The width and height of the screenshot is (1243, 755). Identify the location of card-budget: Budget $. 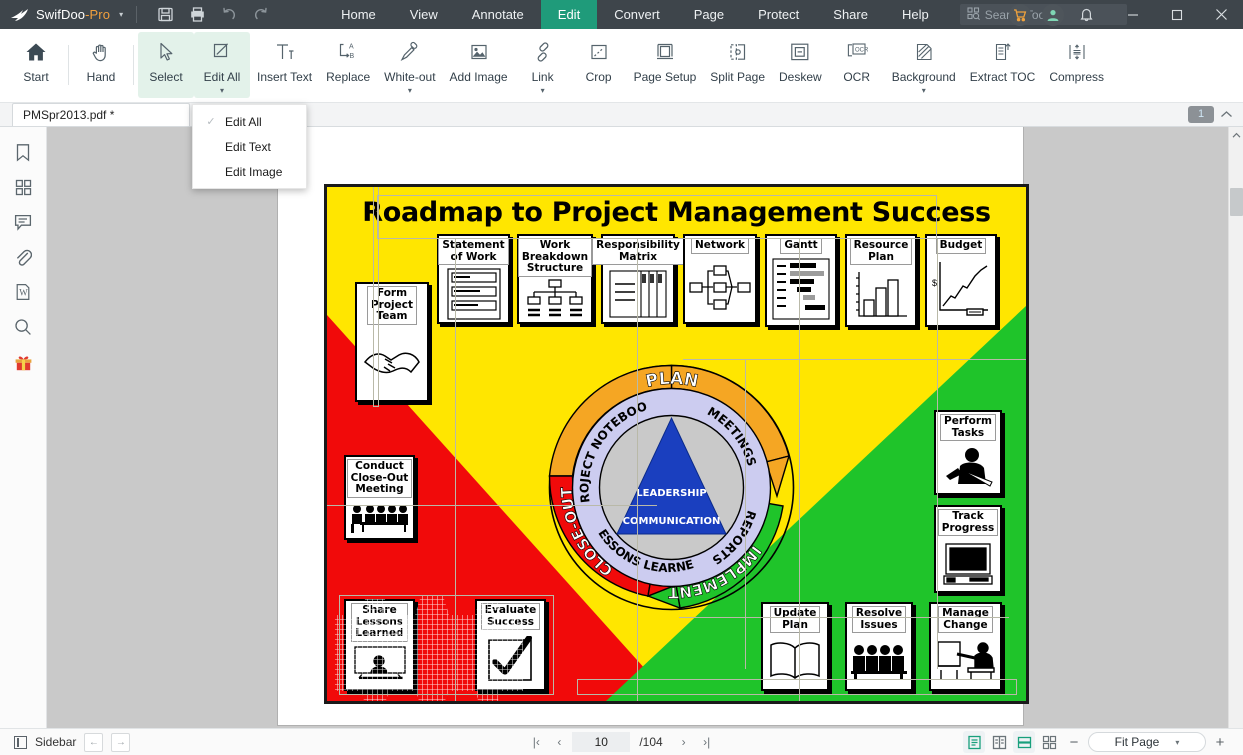
(961, 280).